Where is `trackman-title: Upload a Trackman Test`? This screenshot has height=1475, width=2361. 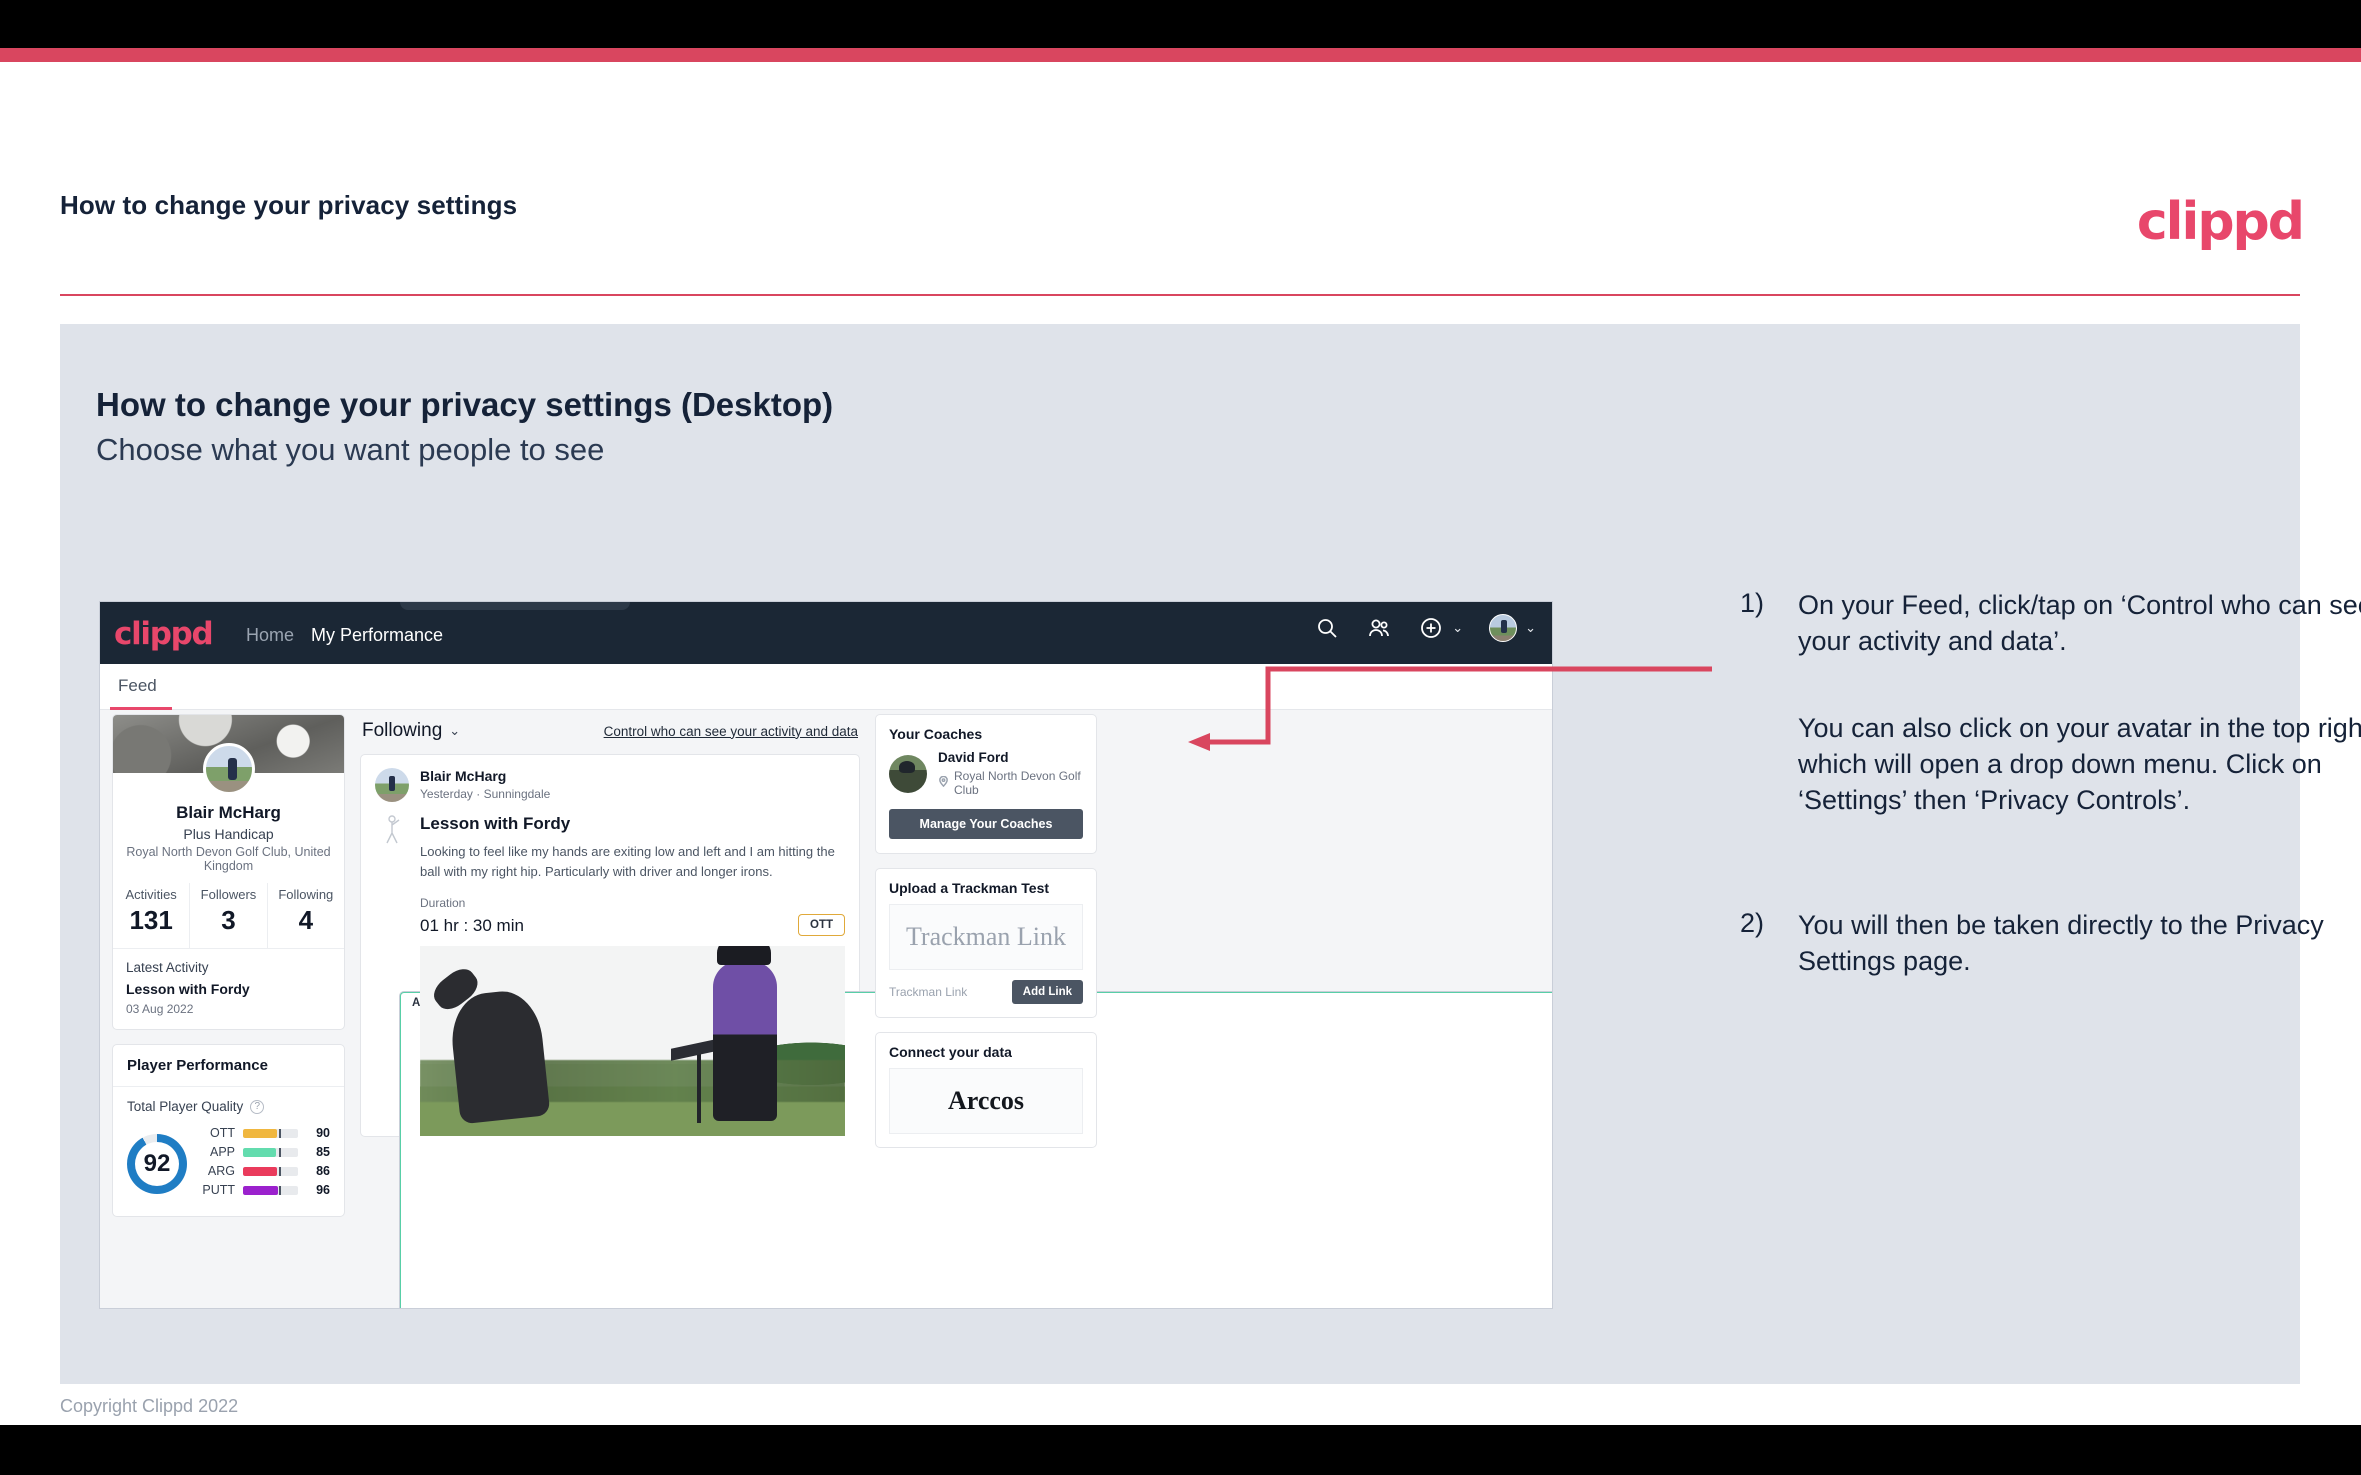
trackman-title: Upload a Trackman Test is located at coordinates (969, 888).